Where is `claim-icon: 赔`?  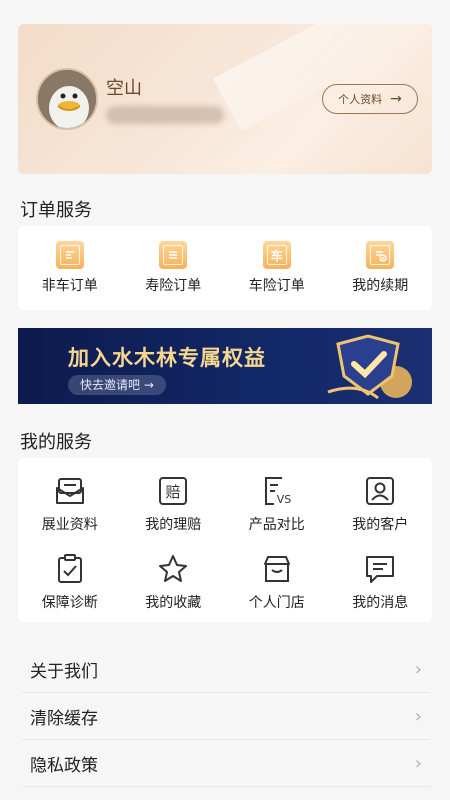 claim-icon: 赔 is located at coordinates (173, 491).